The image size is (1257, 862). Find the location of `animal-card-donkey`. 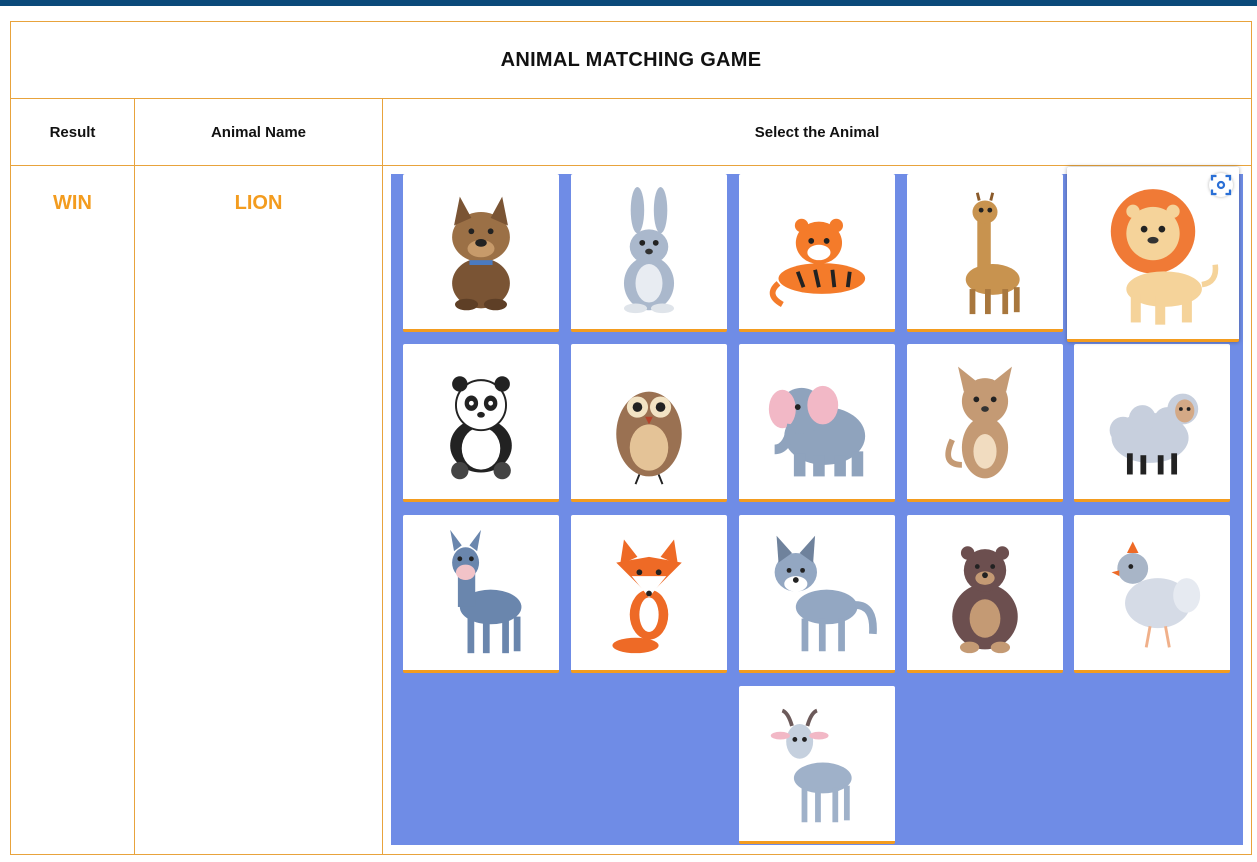

animal-card-donkey is located at coordinates (481, 594).